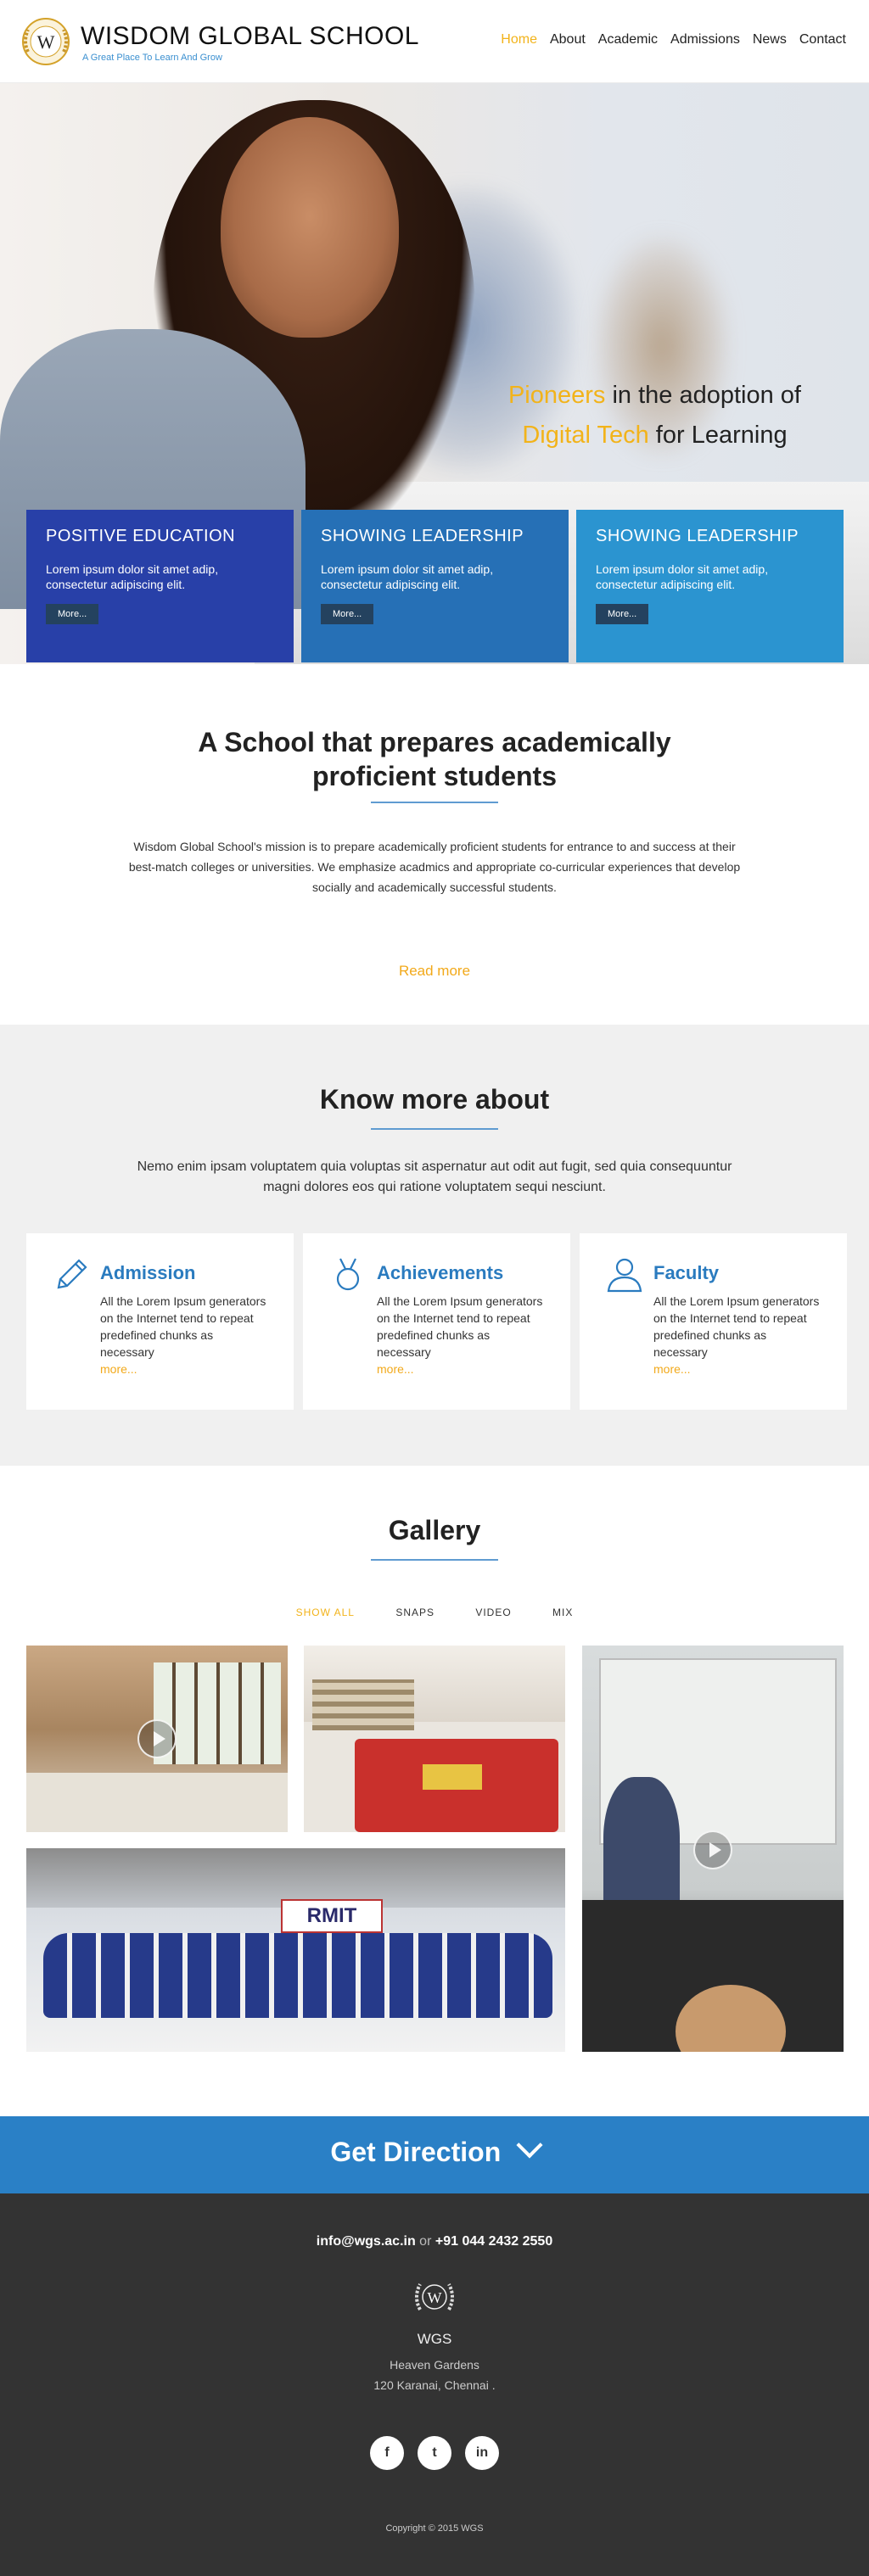 This screenshot has width=869, height=2576. Describe the element at coordinates (250, 36) in the screenshot. I see `brand-name: WISDOM GLOBAL SCHOOL` at that location.